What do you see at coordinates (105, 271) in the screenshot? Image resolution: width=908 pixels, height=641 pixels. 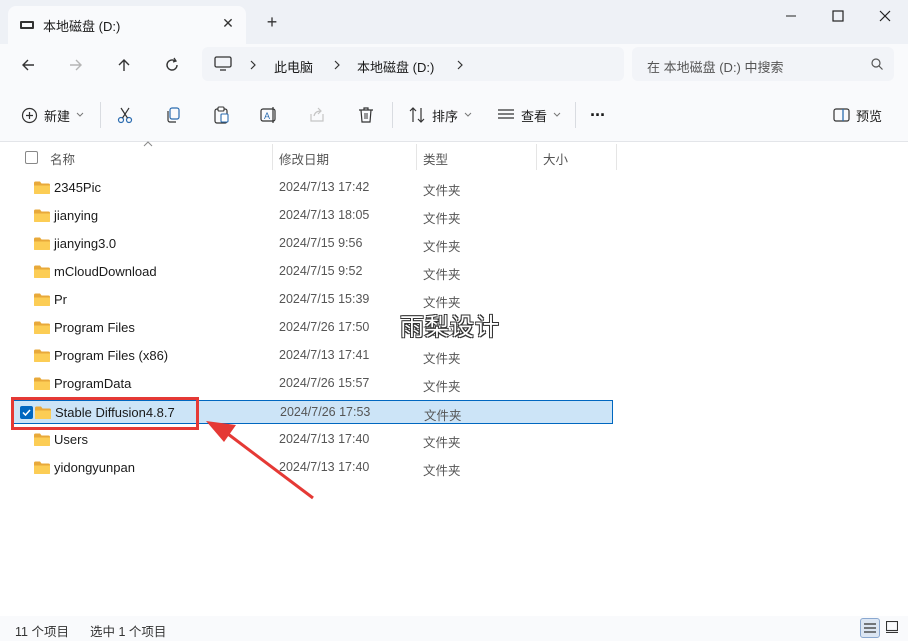 I see `file-name: mCloudDownload` at bounding box center [105, 271].